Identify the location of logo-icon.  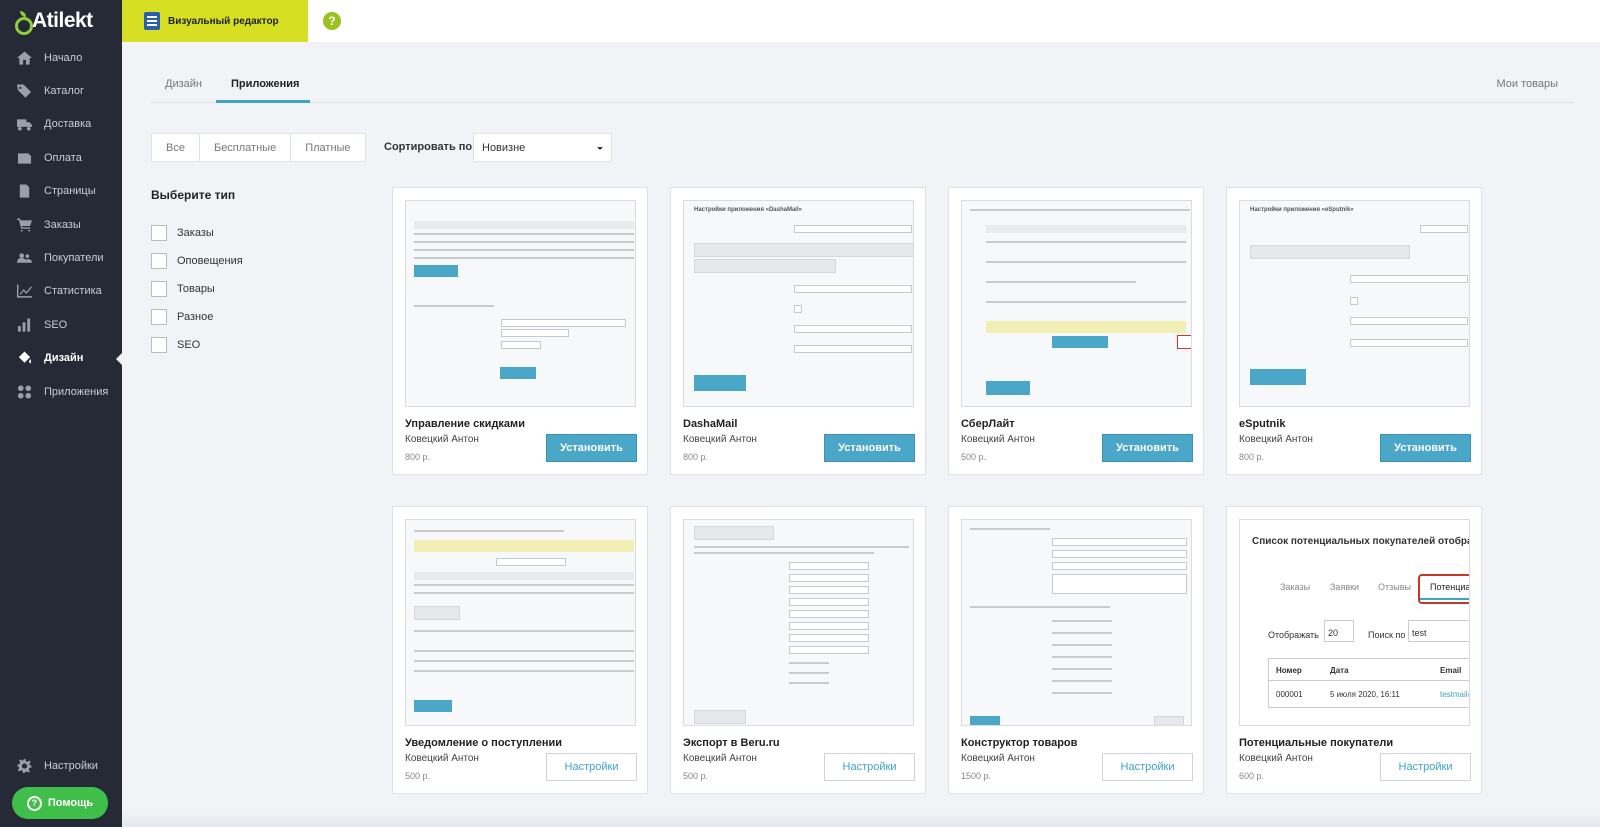
(23, 22).